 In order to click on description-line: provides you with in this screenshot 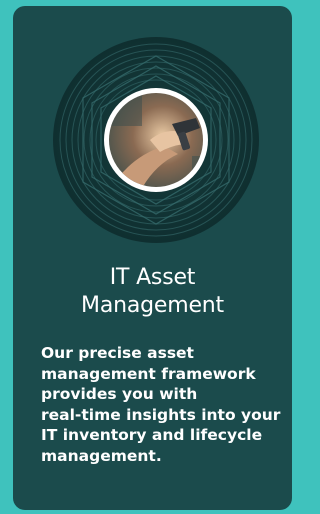, I will do `click(119, 394)`.